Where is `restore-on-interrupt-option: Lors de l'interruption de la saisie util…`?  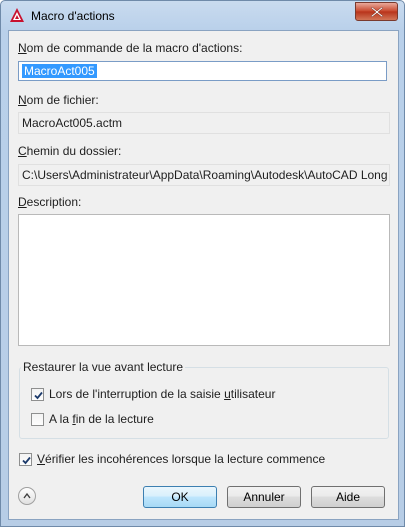 restore-on-interrupt-option: Lors de l'interruption de la saisie util… is located at coordinates (153, 394).